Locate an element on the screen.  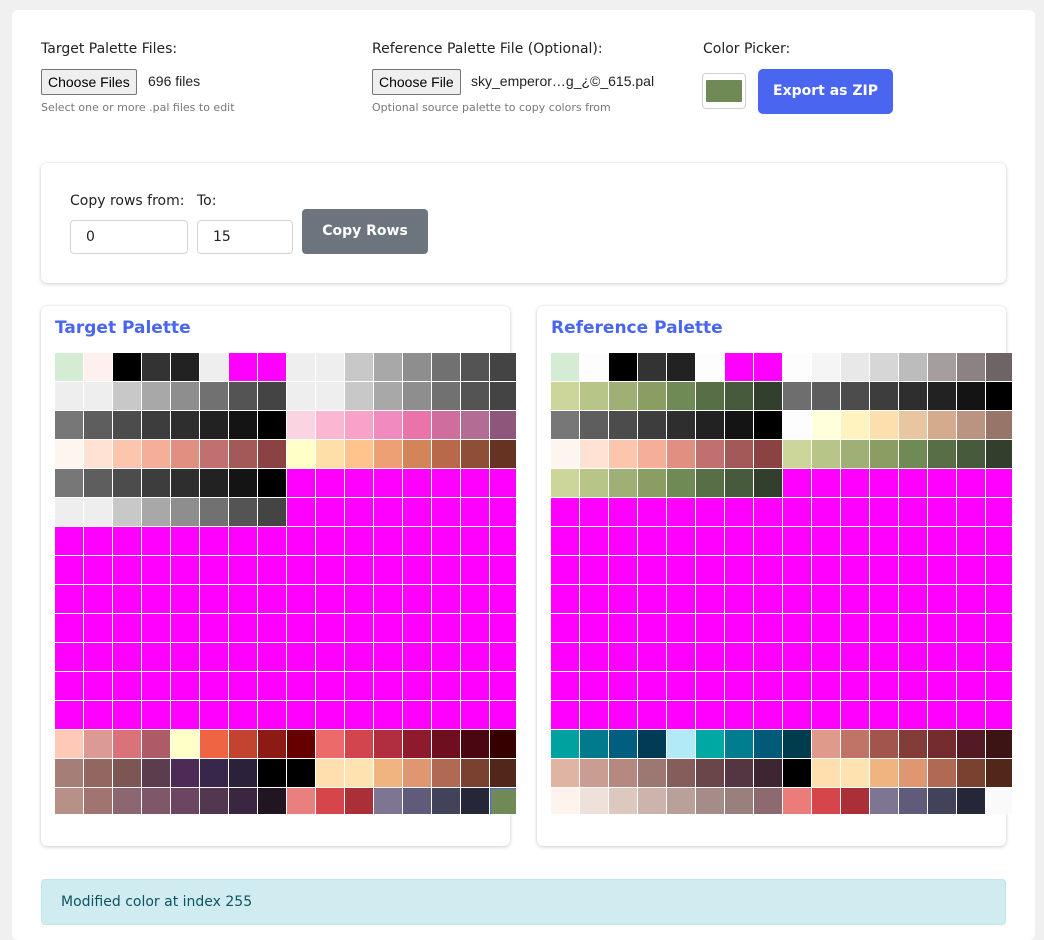
copy-to-input: 15 is located at coordinates (245, 237).